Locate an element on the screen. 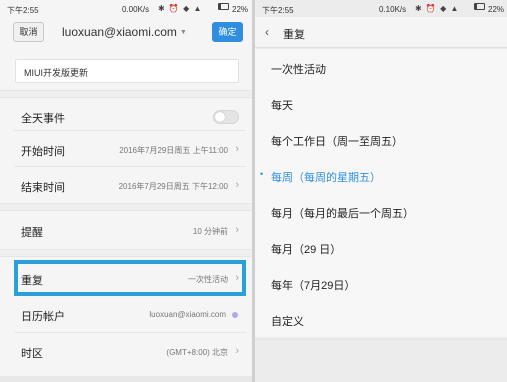  repeat-option-label: 每月（29 日） is located at coordinates (306, 250).